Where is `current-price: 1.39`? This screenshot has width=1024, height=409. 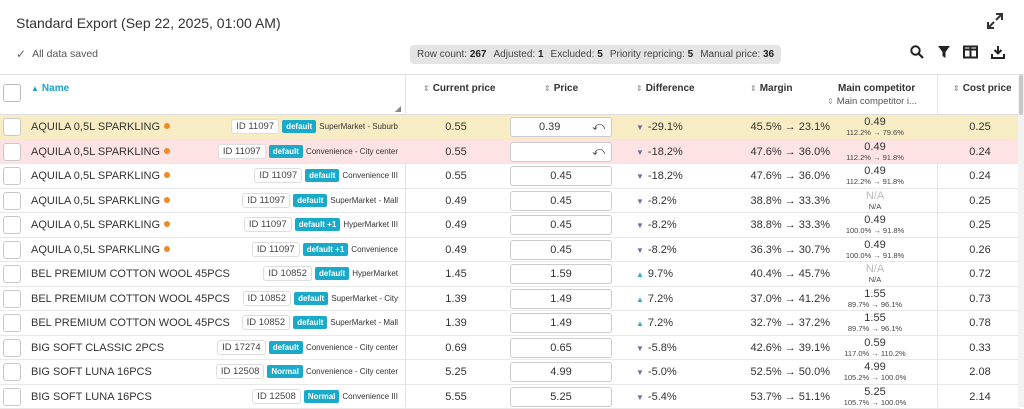 current-price: 1.39 is located at coordinates (456, 323).